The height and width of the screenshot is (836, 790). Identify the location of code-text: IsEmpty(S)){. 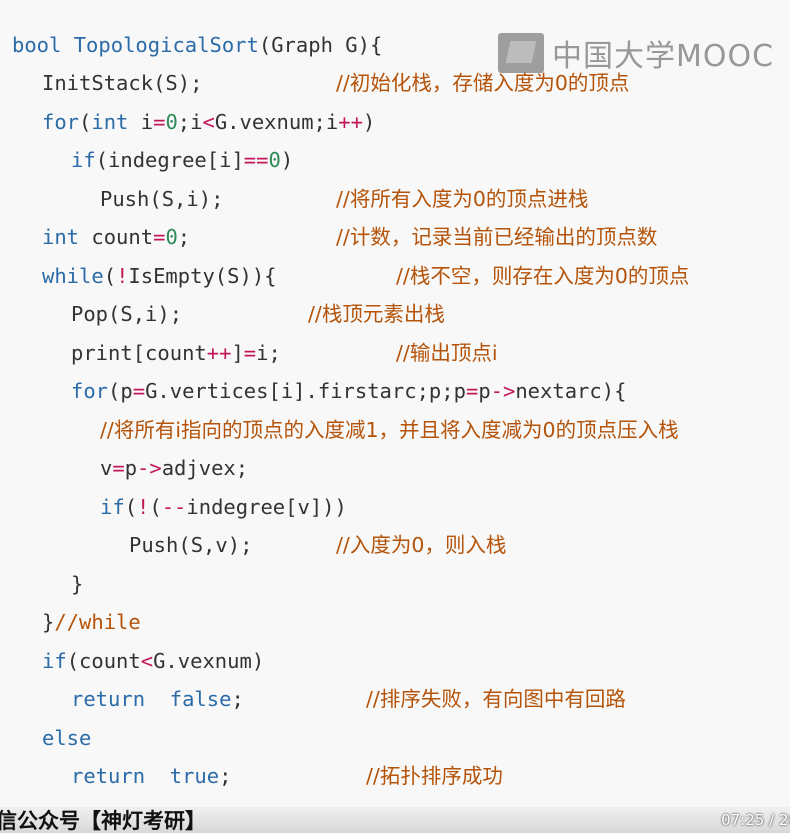
(202, 276).